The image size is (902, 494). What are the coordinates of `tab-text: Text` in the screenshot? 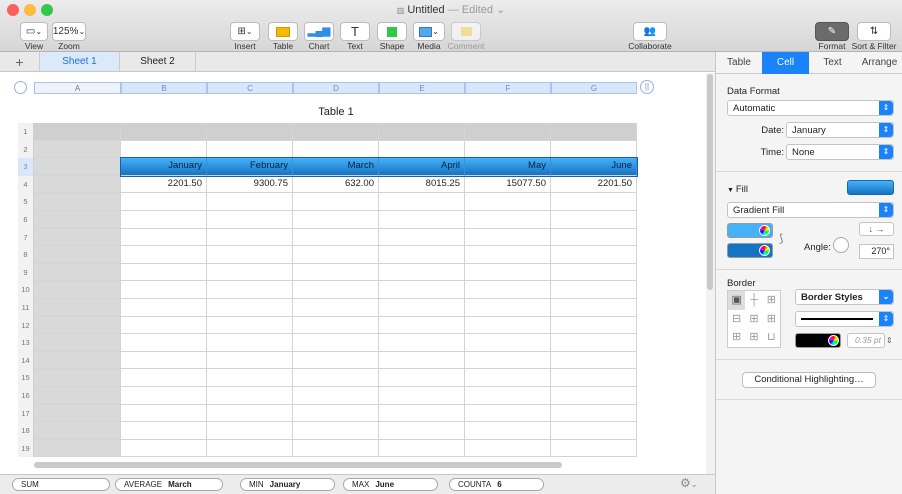 It's located at (832, 63).